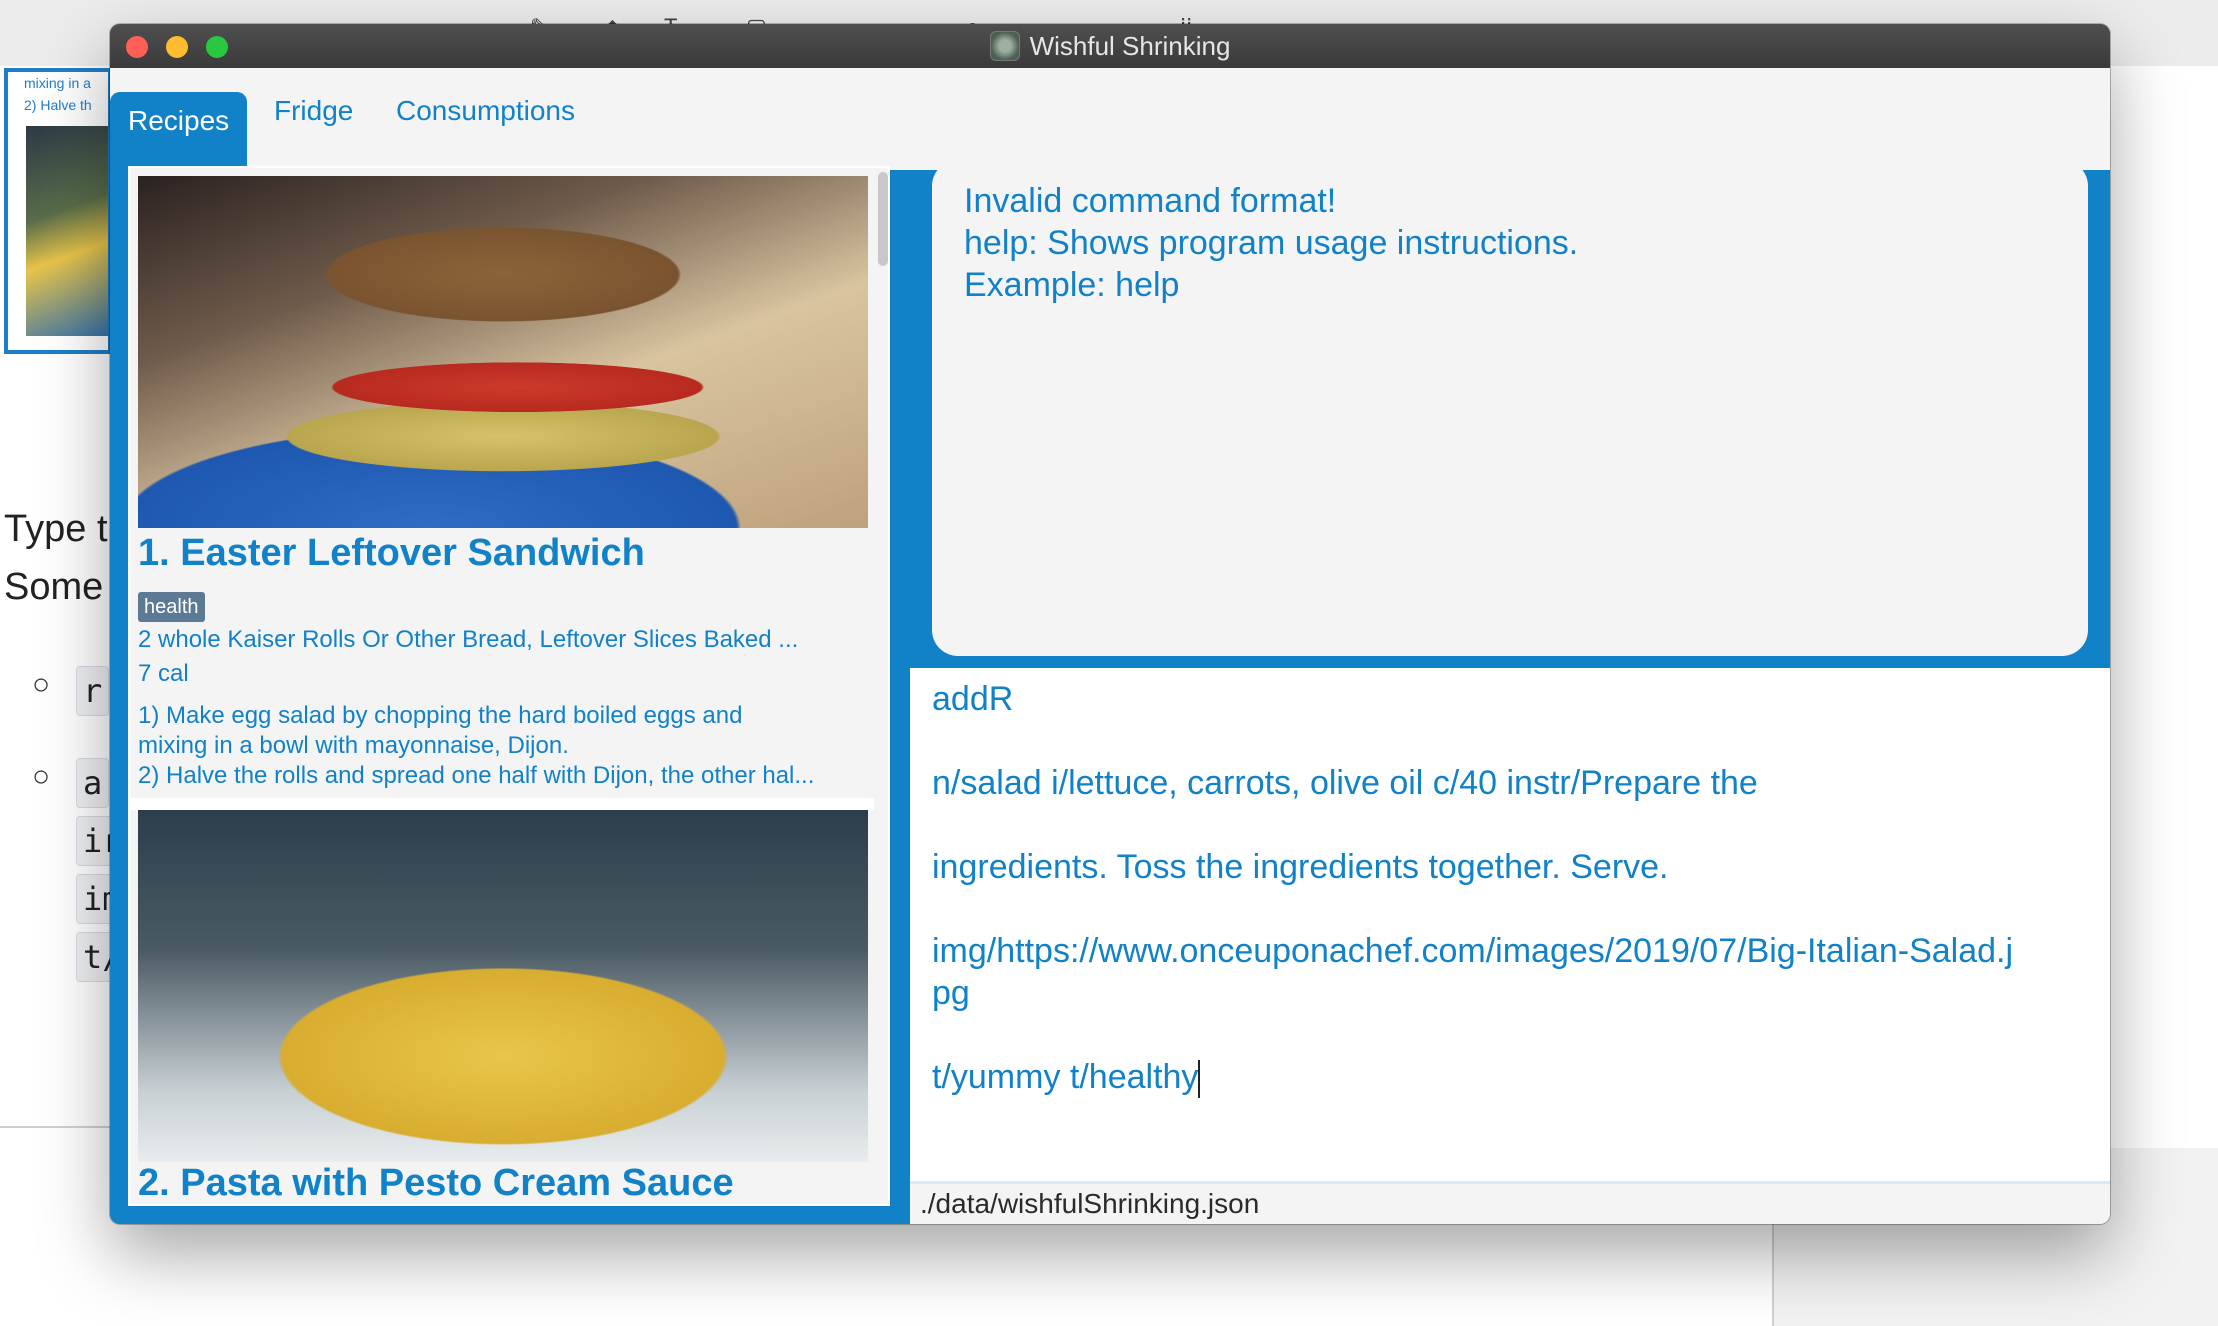 This screenshot has width=2218, height=1326. I want to click on recipe-title: 2. Pasta with Pesto Cream Sauce, so click(436, 1183).